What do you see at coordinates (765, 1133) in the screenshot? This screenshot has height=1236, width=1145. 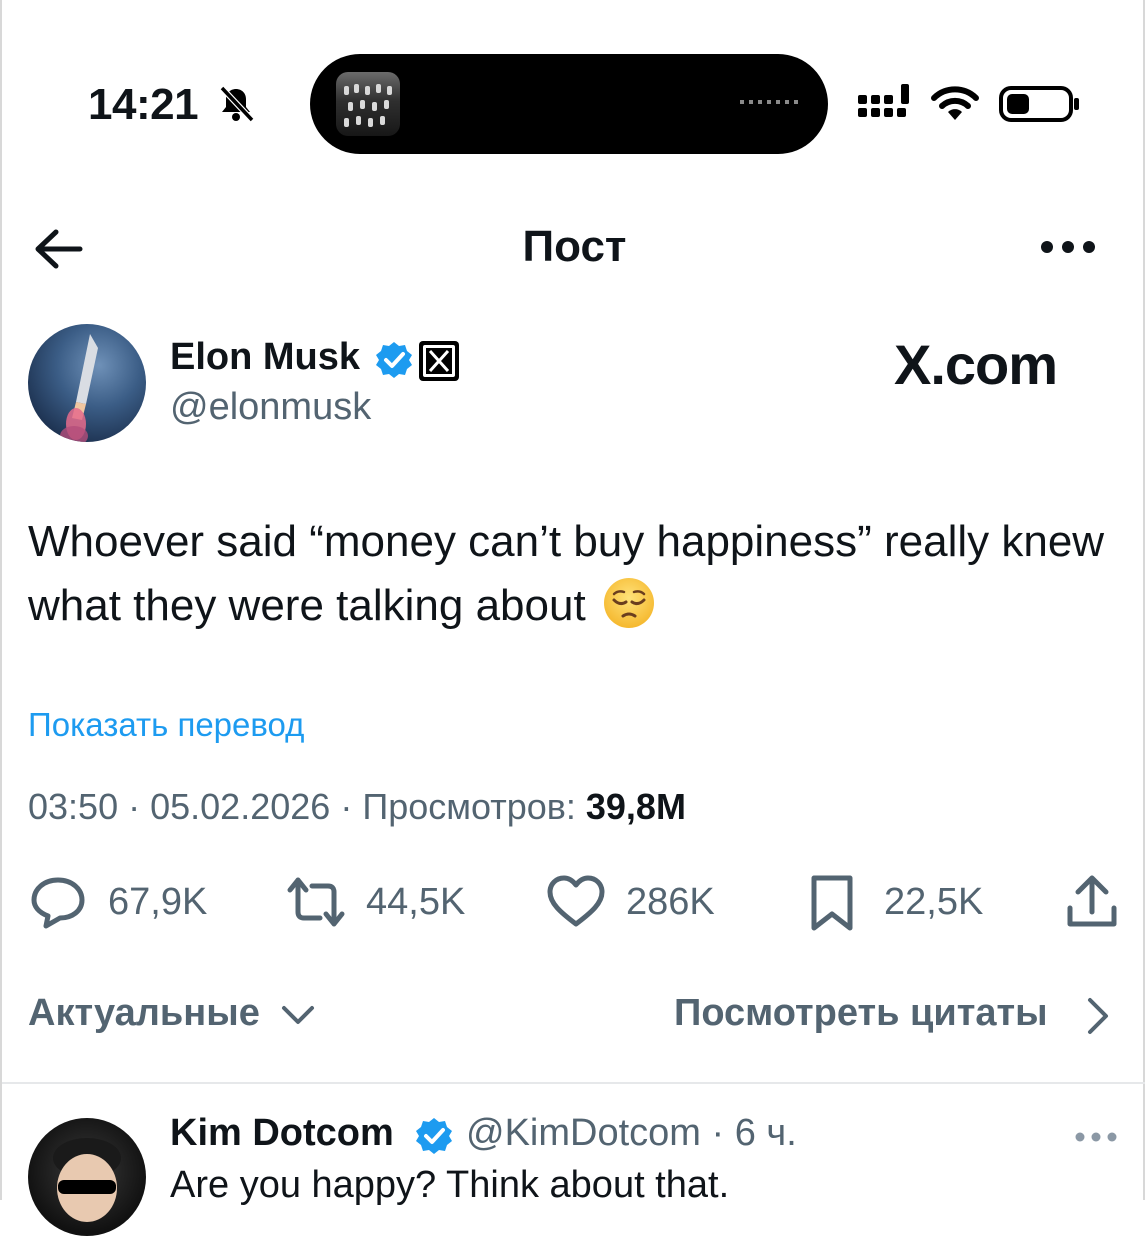 I see `reply-time-ago: 6 ч.` at bounding box center [765, 1133].